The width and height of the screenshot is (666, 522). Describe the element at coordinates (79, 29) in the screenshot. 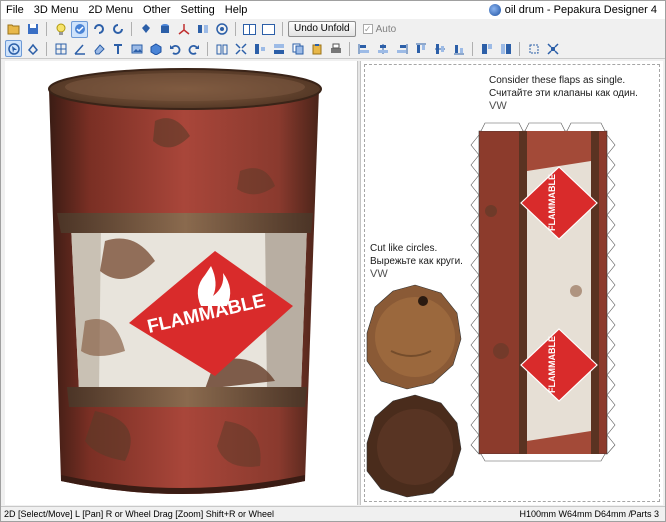

I see `light-bulb-active-icon` at that location.